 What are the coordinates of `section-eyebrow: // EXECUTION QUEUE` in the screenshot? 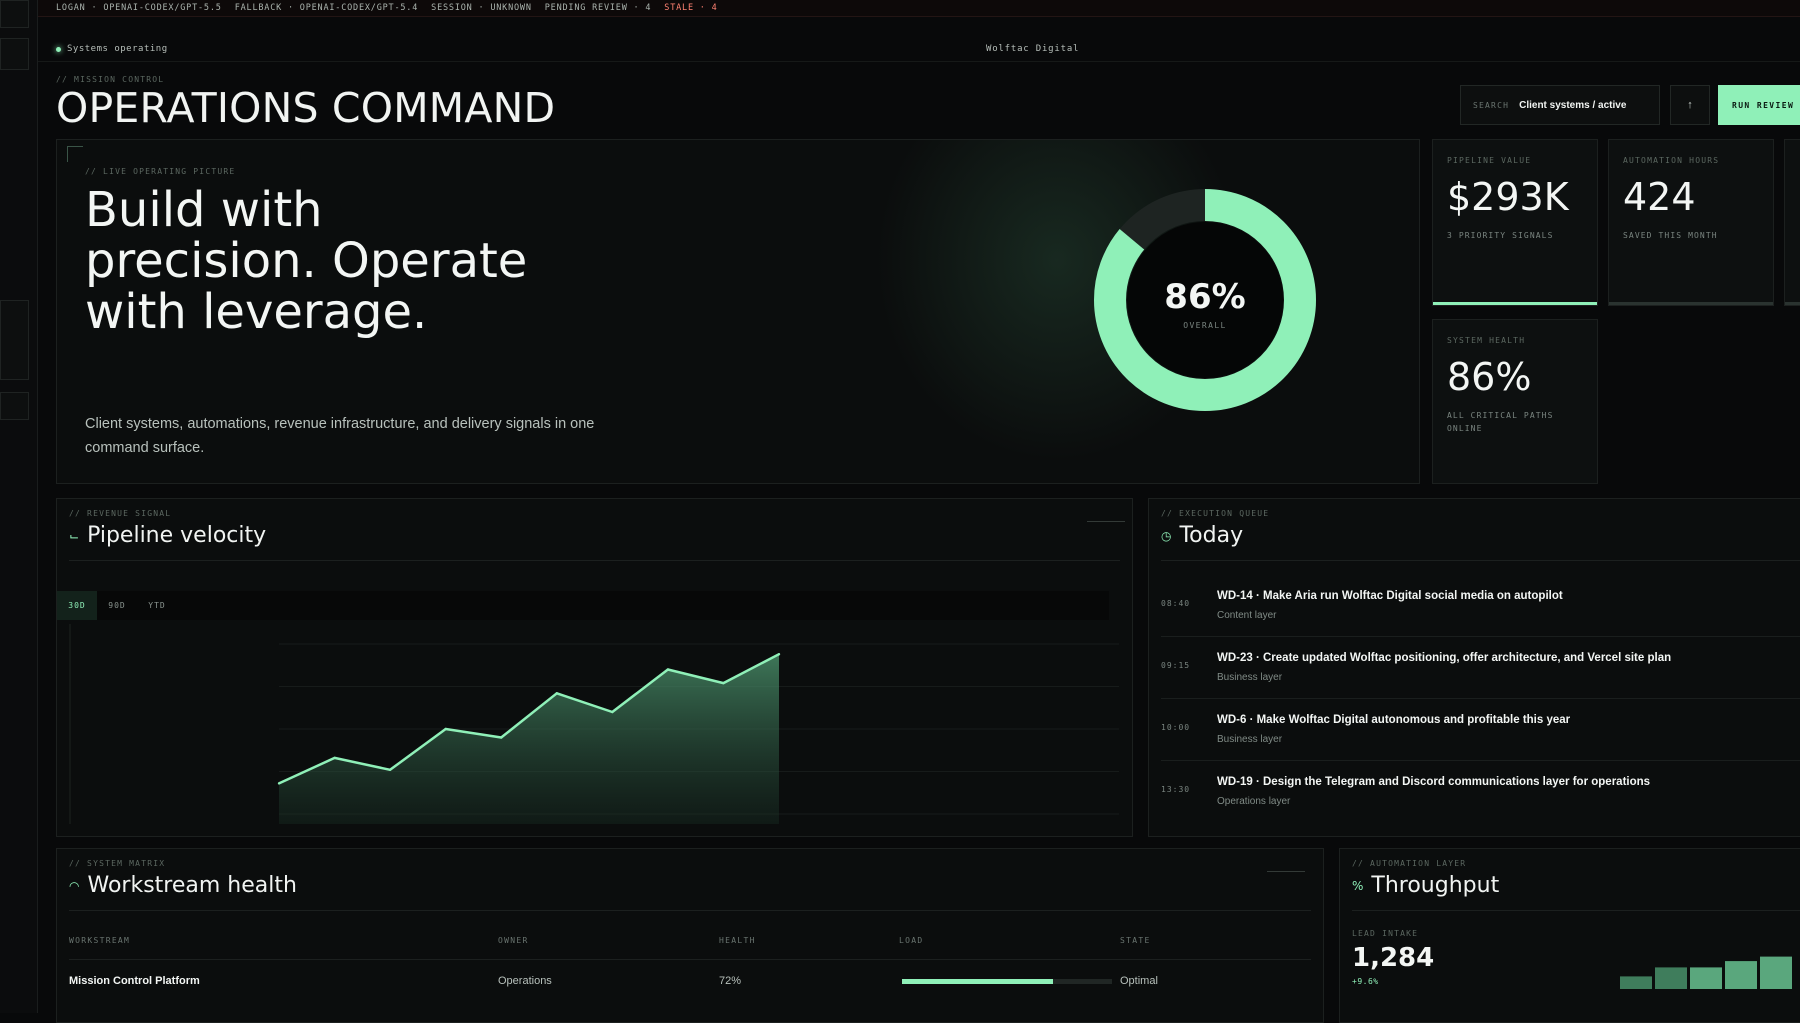 It's located at (1215, 513).